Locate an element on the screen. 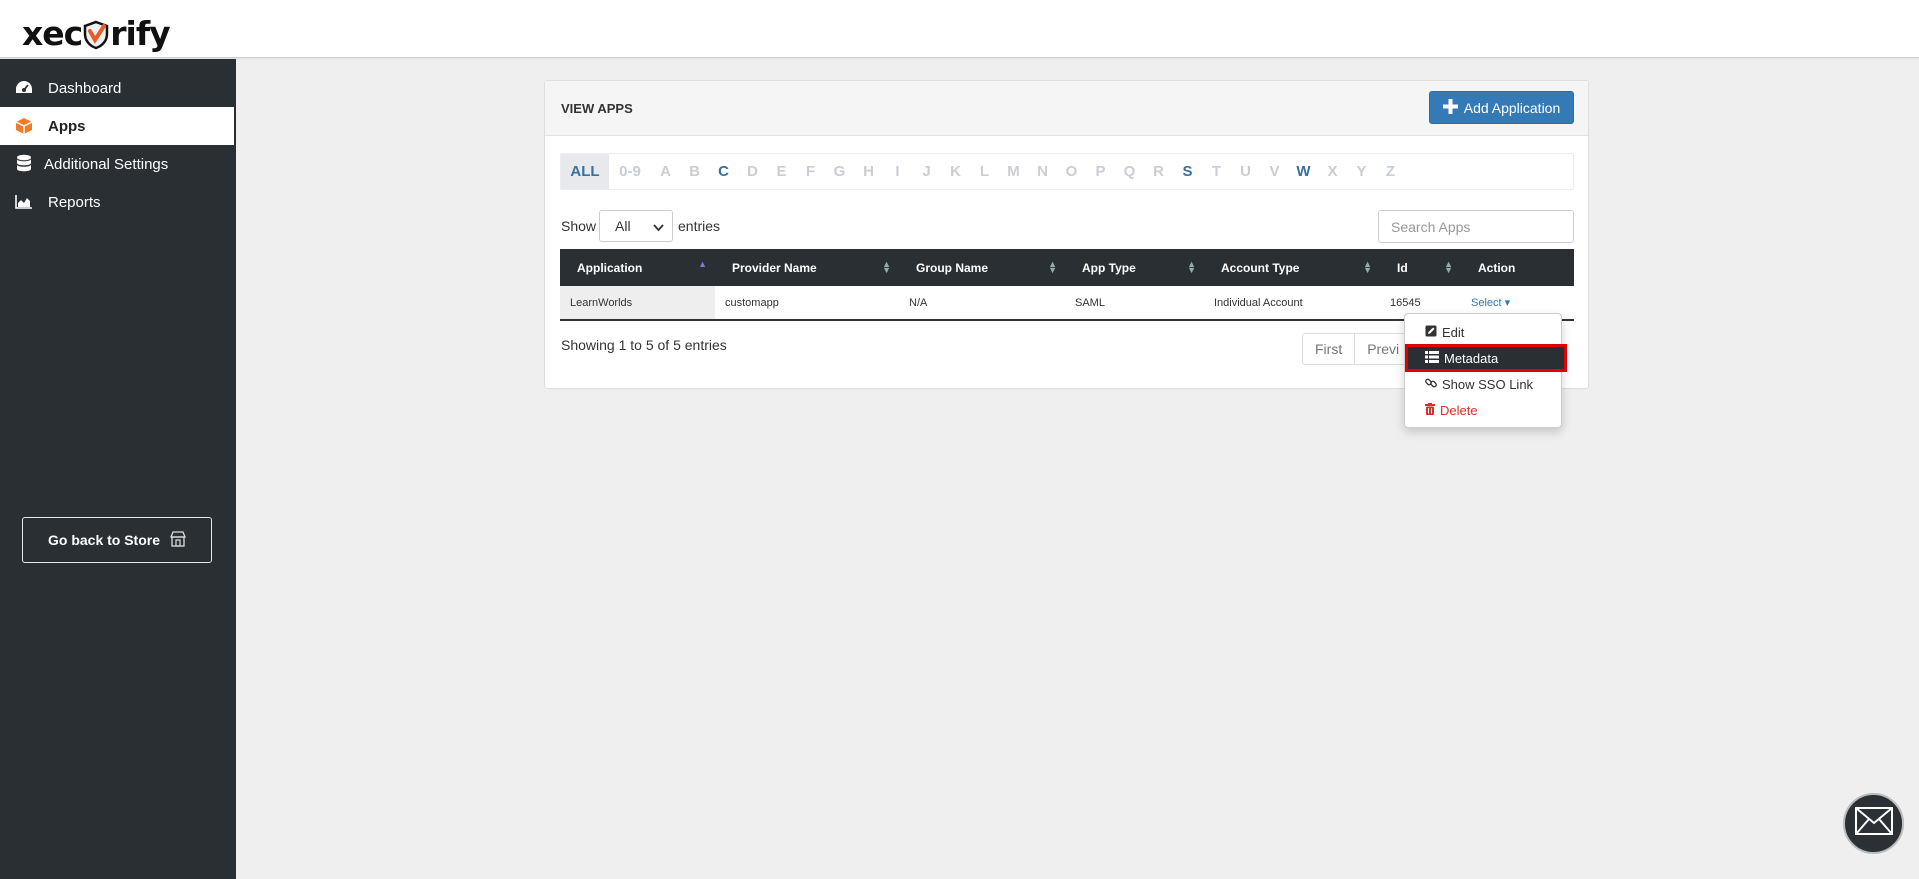  go-back-to-store-button: Go back to Store is located at coordinates (117, 540).